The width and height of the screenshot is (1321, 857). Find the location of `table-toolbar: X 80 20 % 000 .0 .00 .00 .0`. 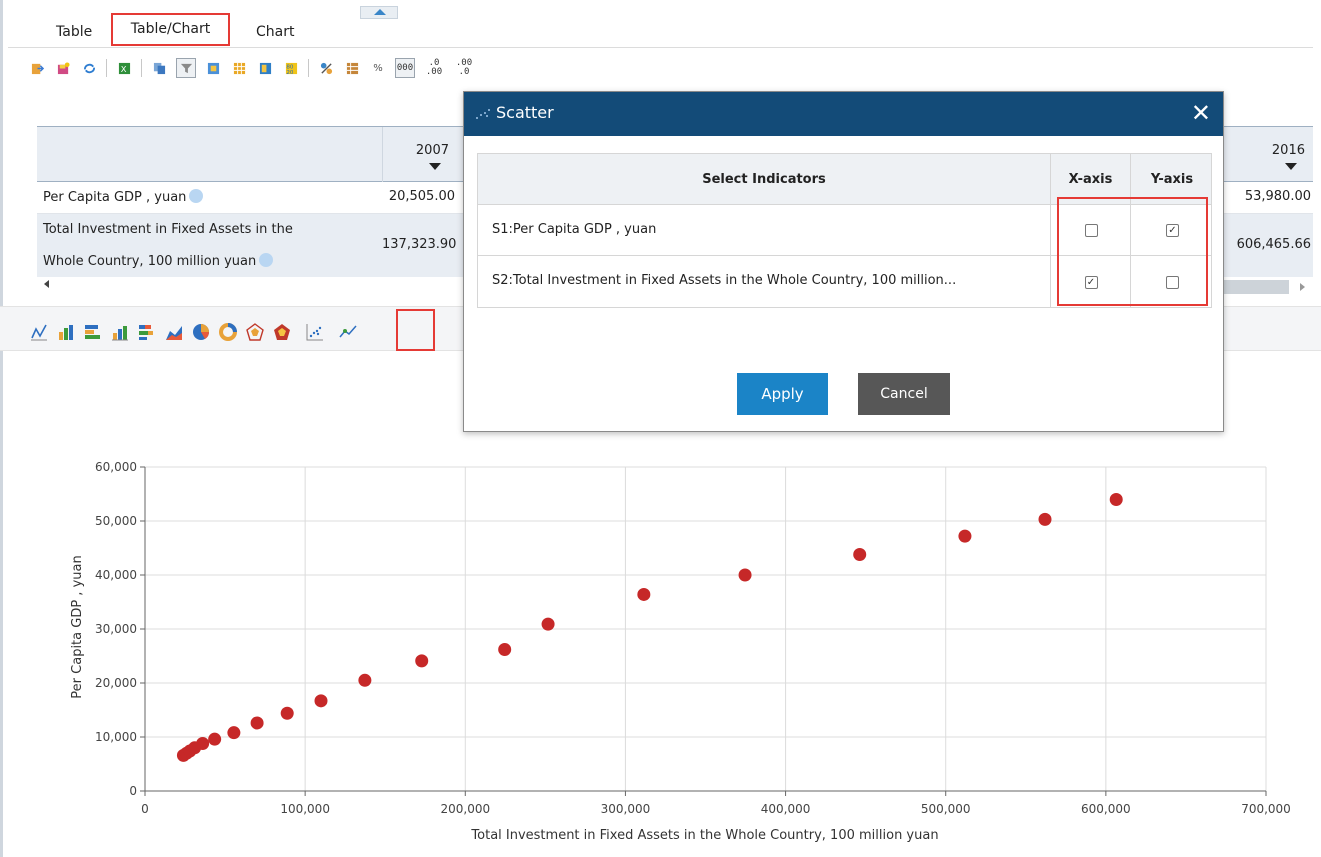

table-toolbar: X 80 20 % 000 .0 .00 .00 .0 is located at coordinates (255, 68).